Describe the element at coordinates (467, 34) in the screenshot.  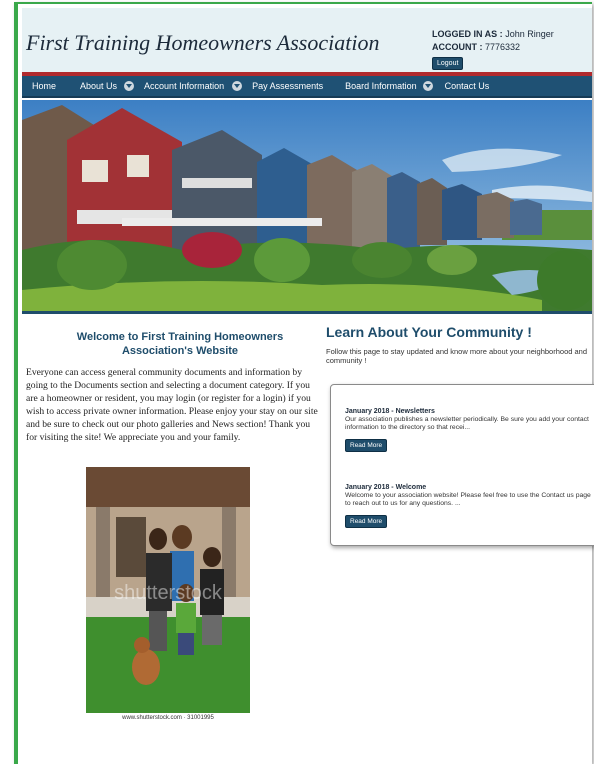
I see `logged-in-label: LOGGED IN AS :` at that location.